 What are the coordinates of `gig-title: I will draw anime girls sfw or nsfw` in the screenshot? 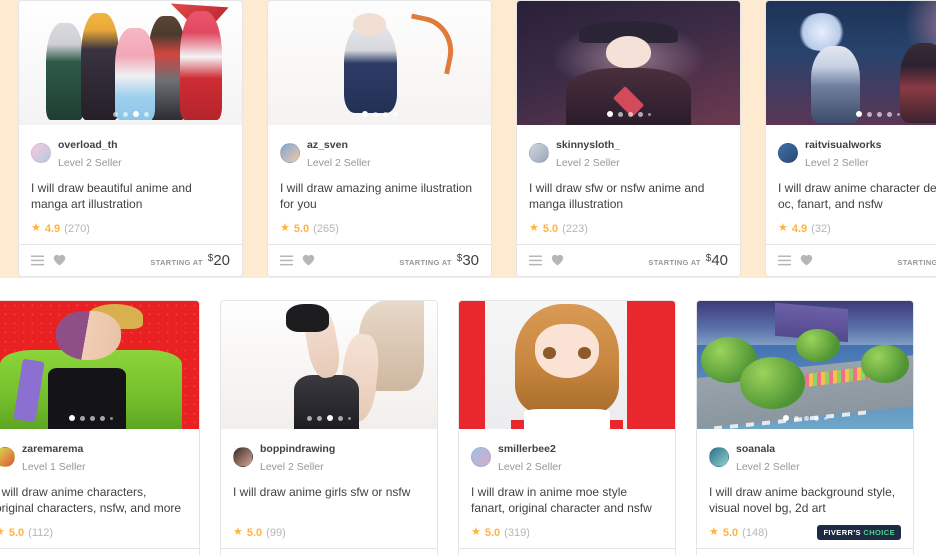 It's located at (329, 501).